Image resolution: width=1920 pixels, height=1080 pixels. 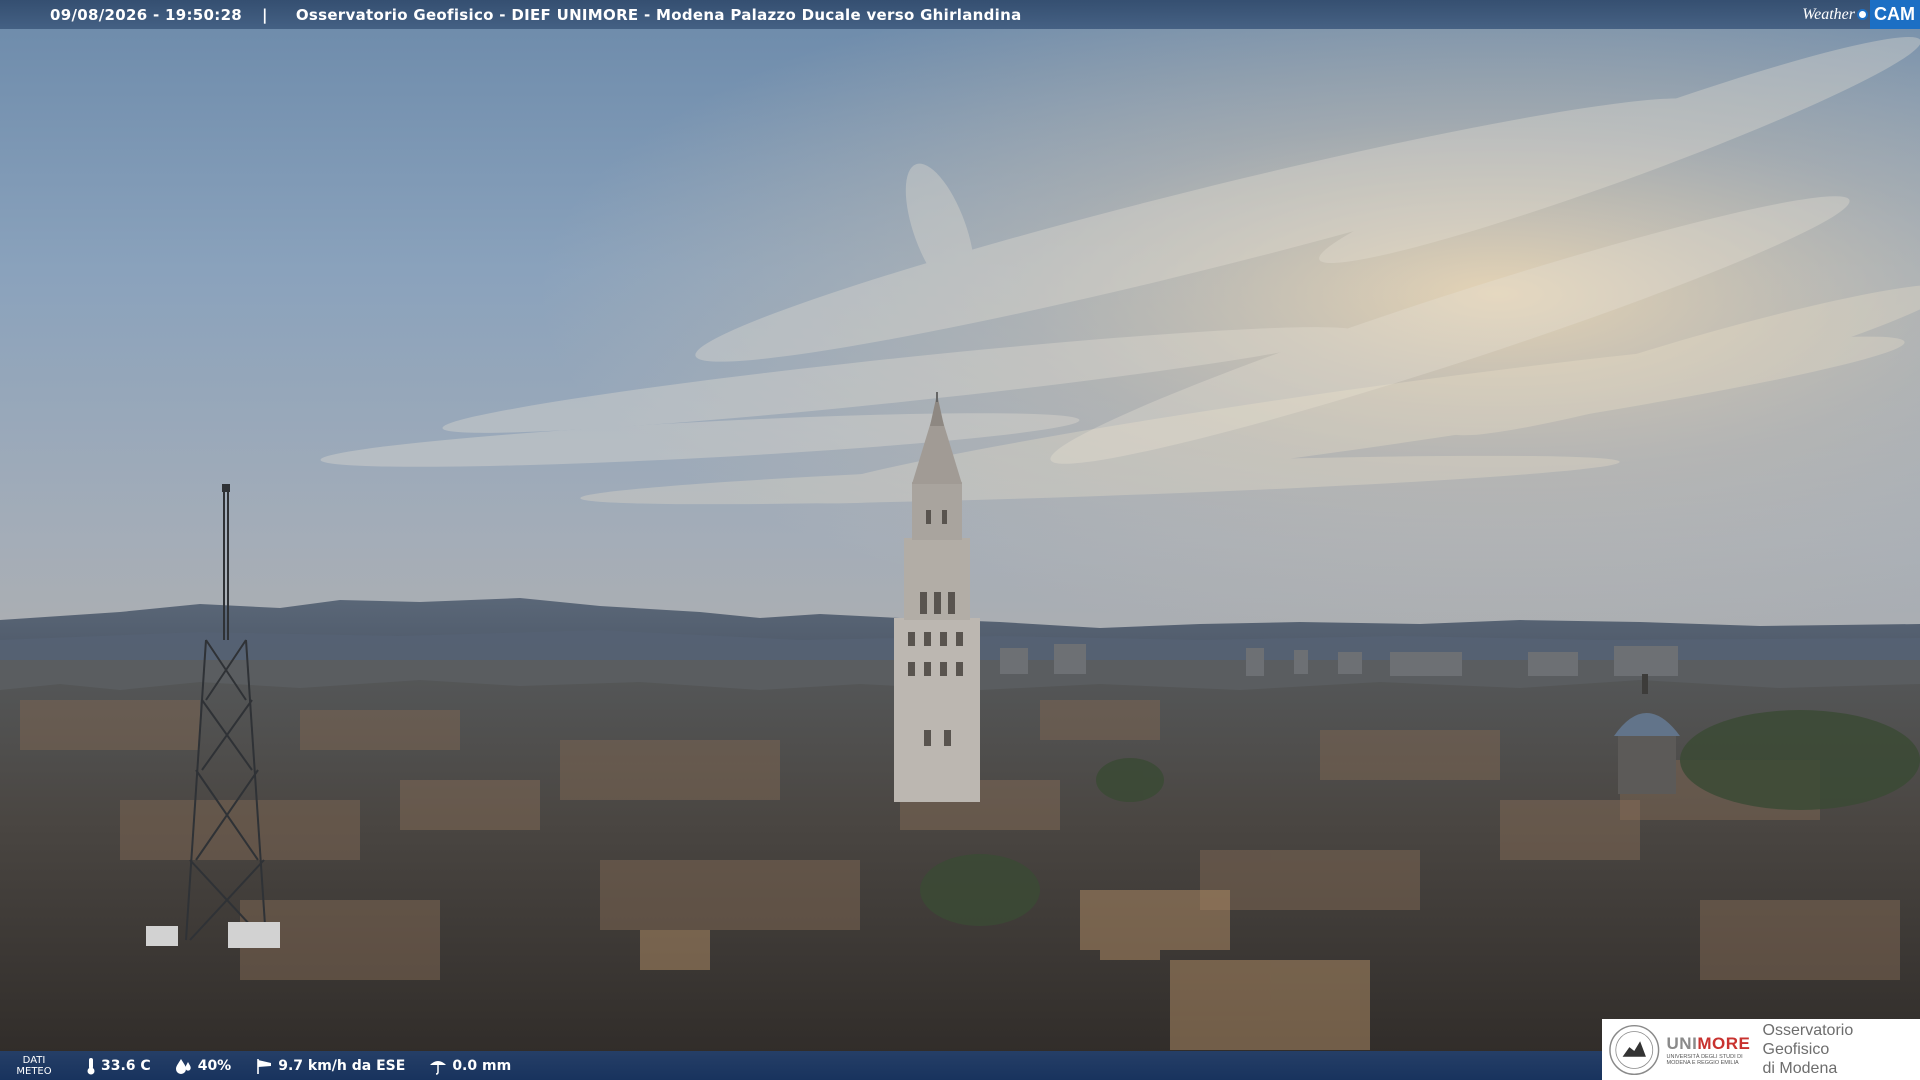 I want to click on thermometer-icon, so click(x=91, y=1065).